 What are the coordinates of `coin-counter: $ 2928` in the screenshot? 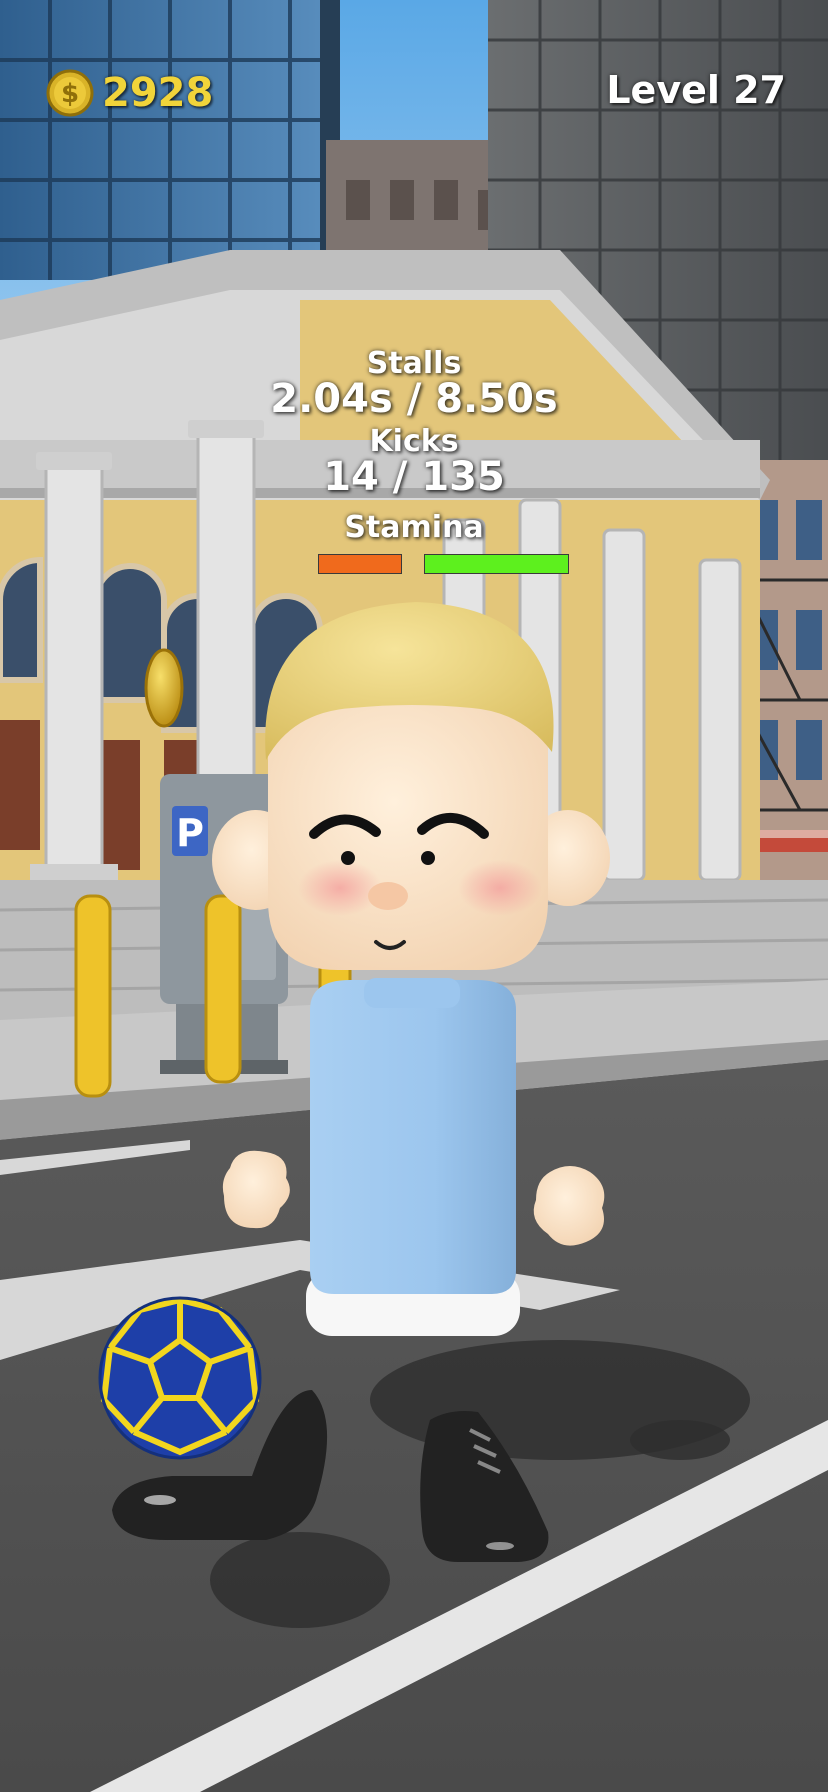 It's located at (129, 93).